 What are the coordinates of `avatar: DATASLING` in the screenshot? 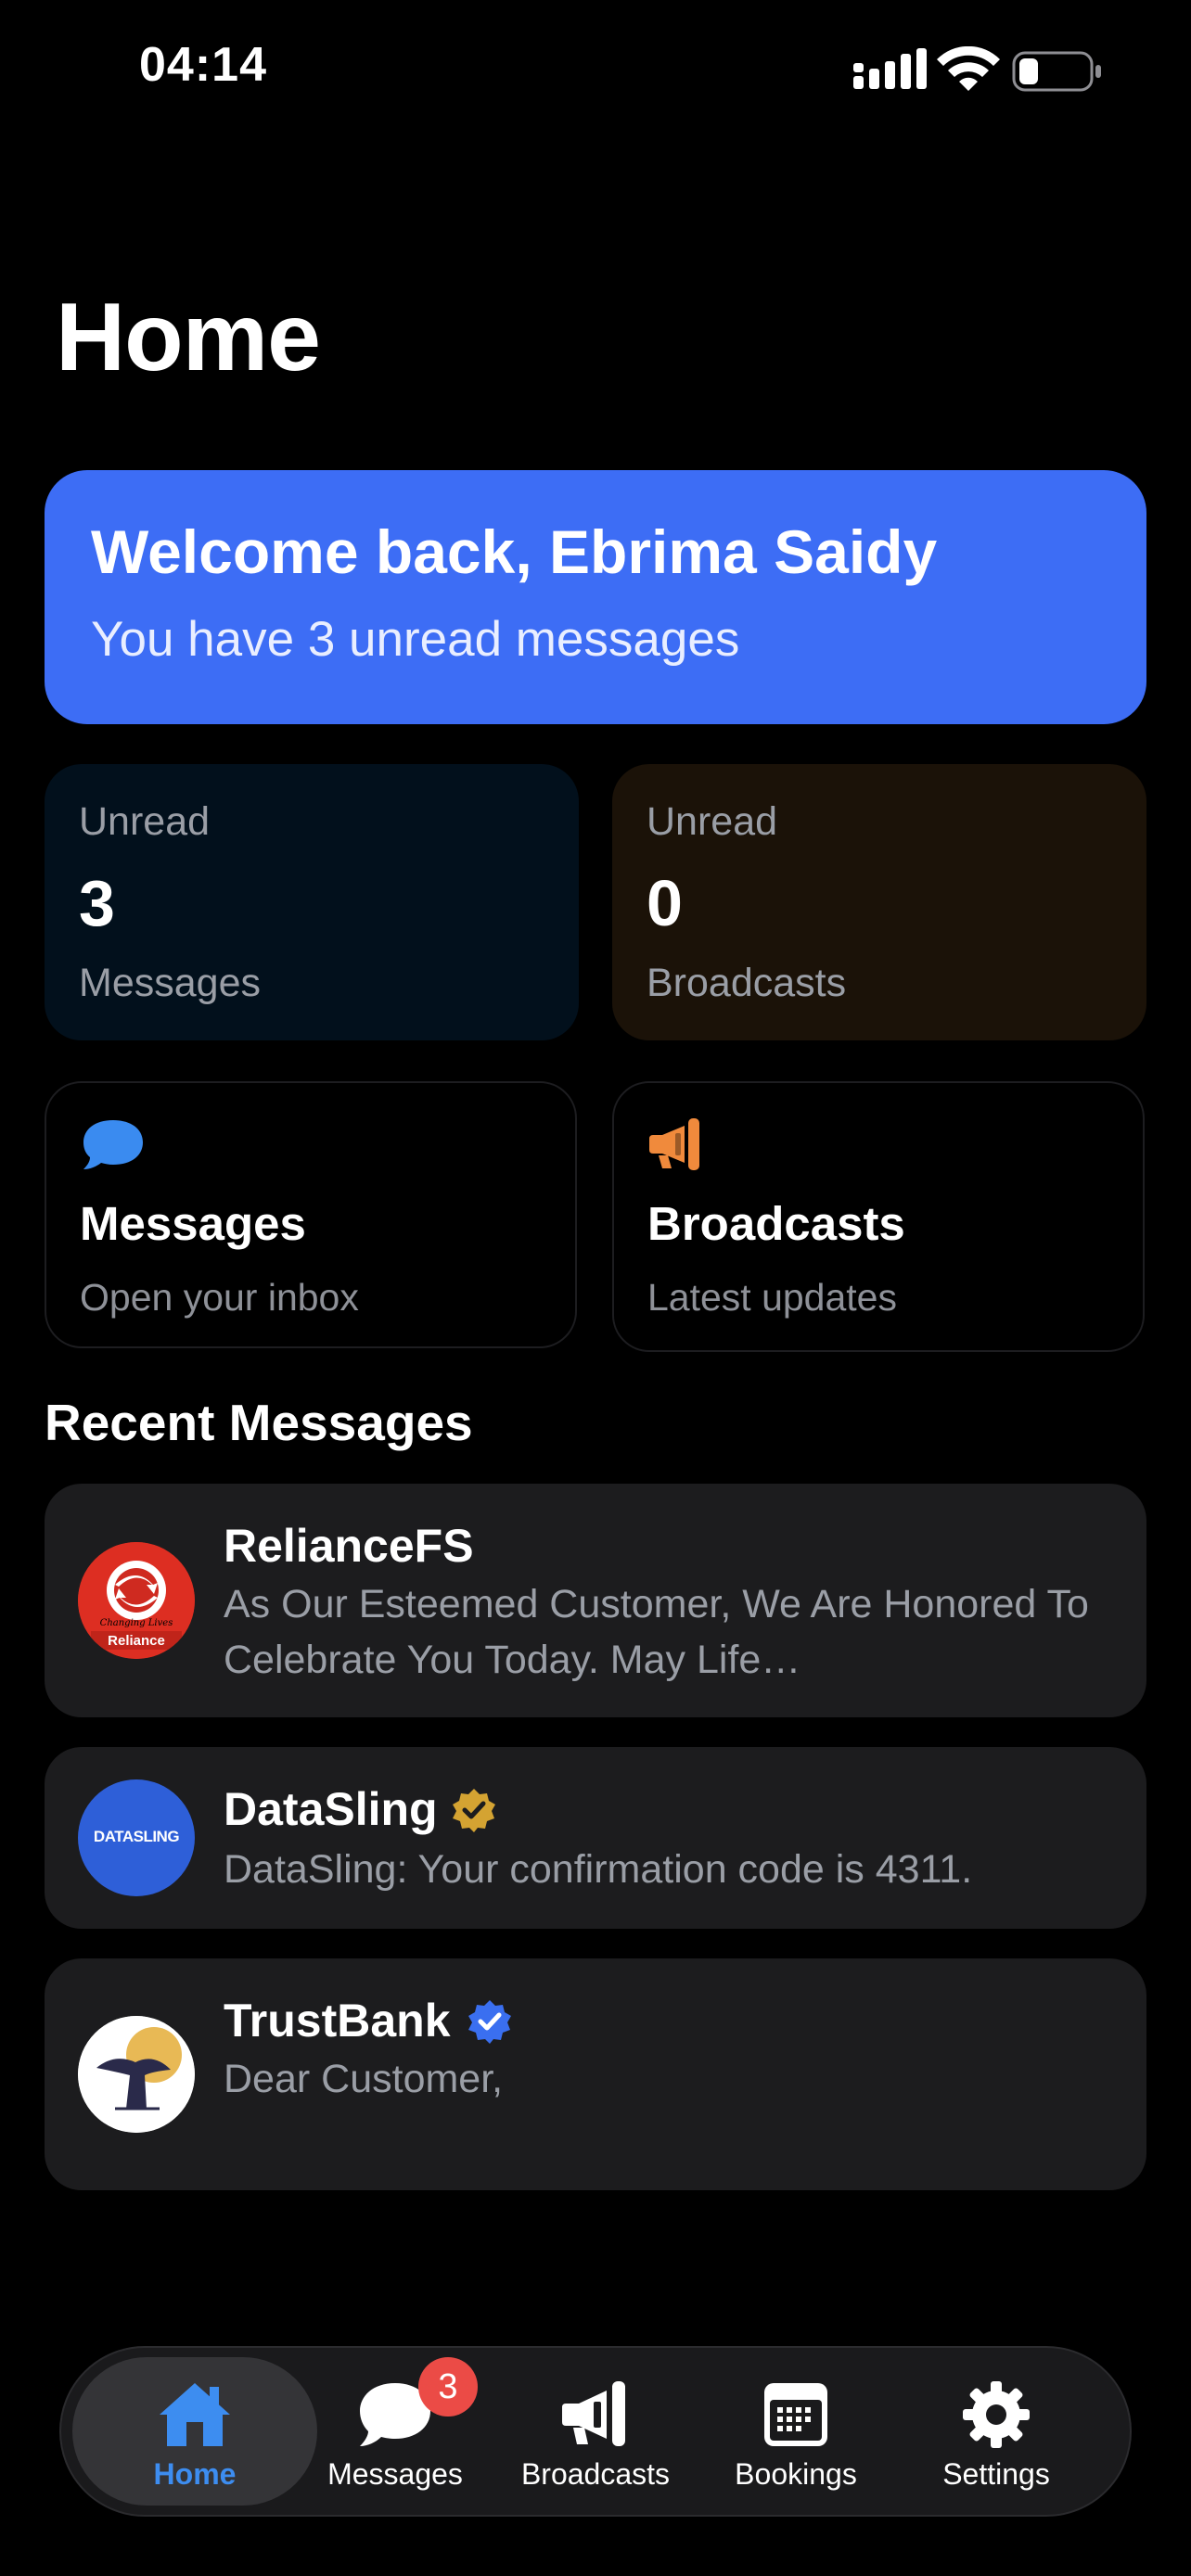 It's located at (136, 1838).